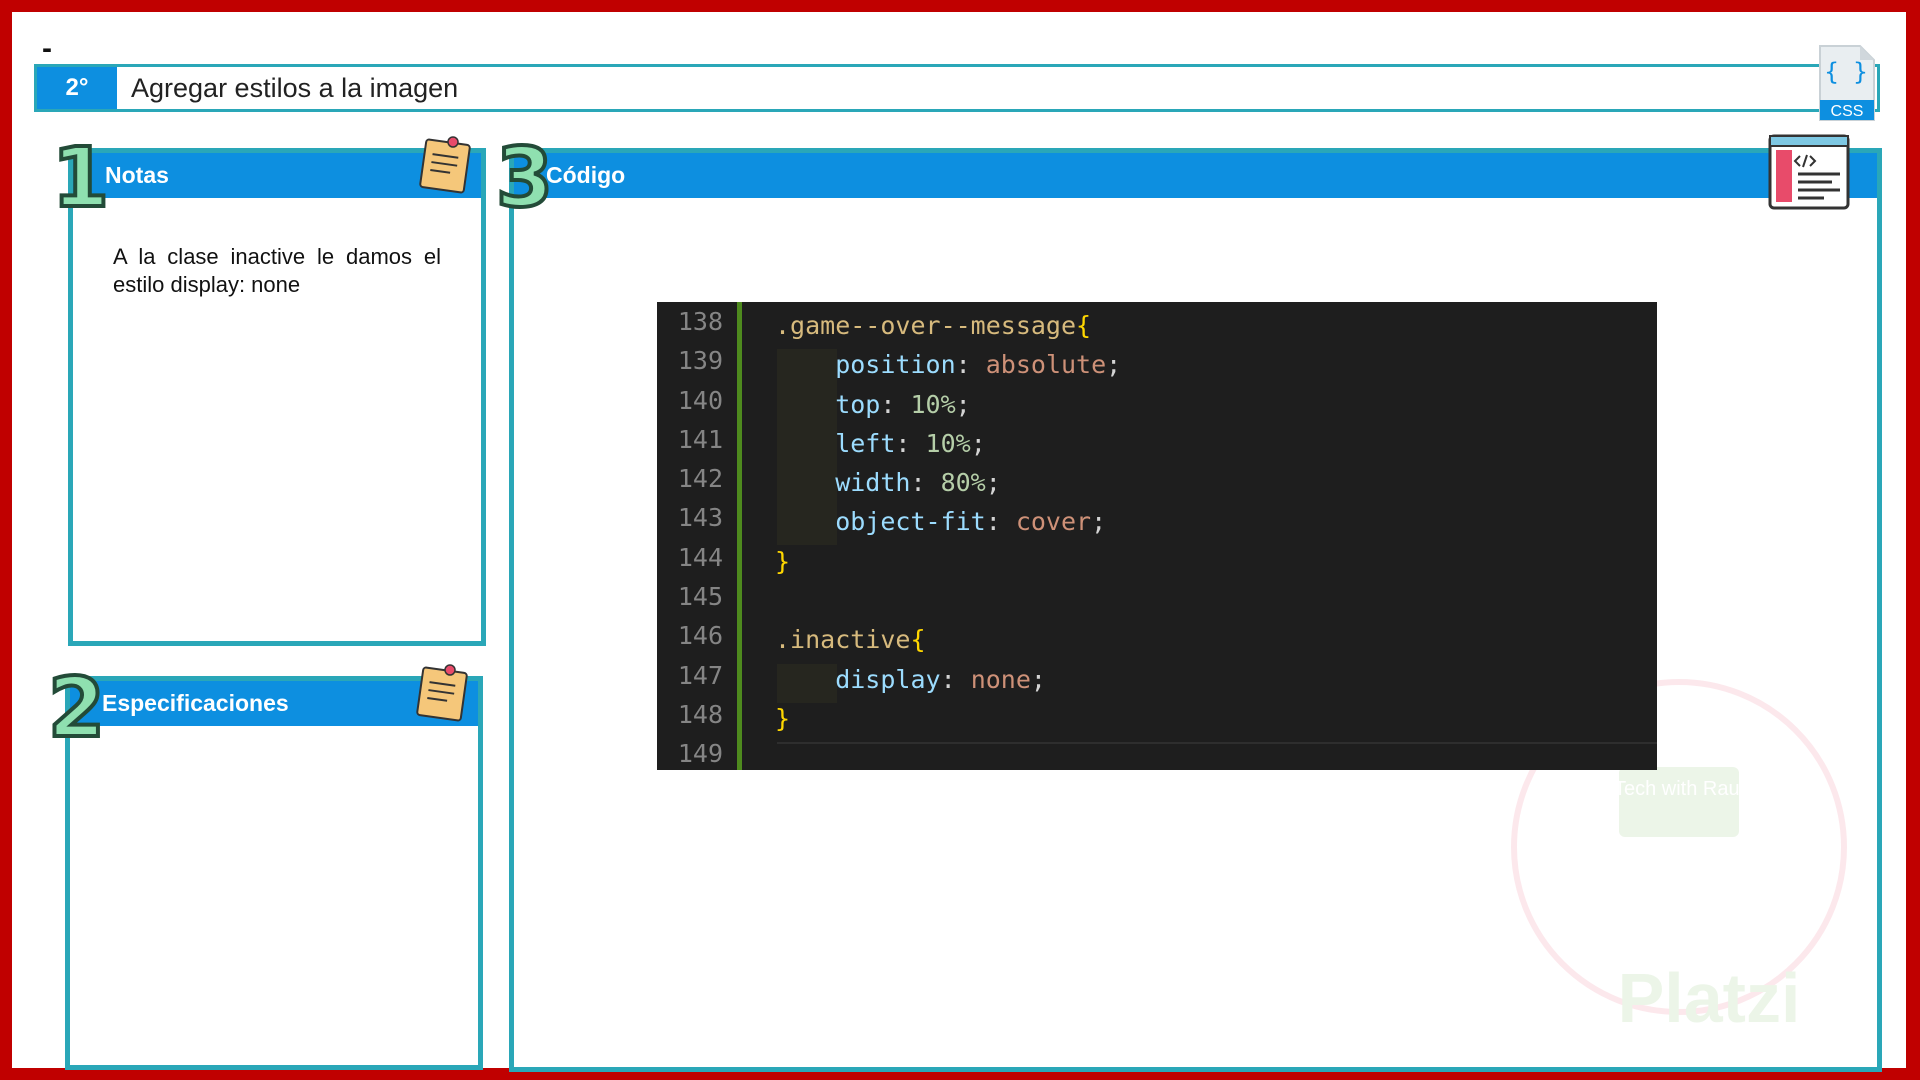  I want to click on code-token: .game--over--message, so click(926, 325).